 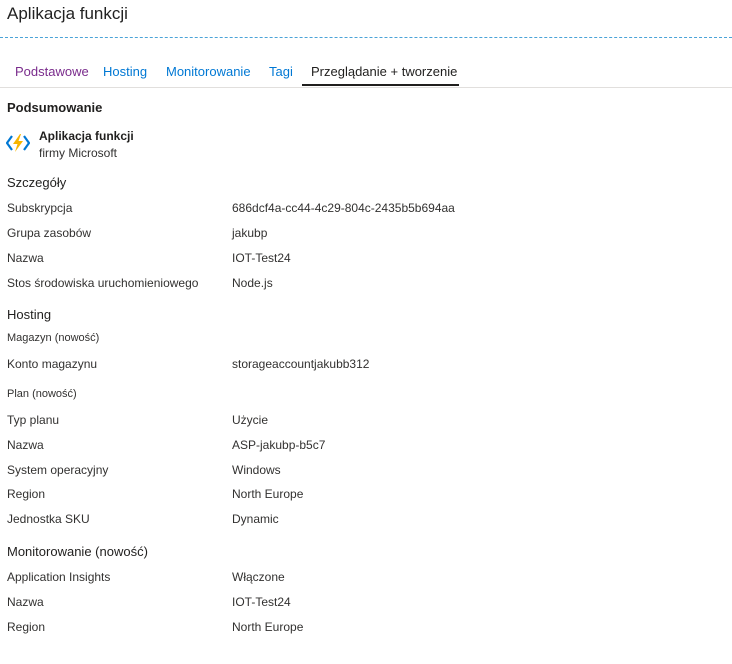 What do you see at coordinates (252, 283) in the screenshot?
I see `detail-value-runtime-stack: Node.js` at bounding box center [252, 283].